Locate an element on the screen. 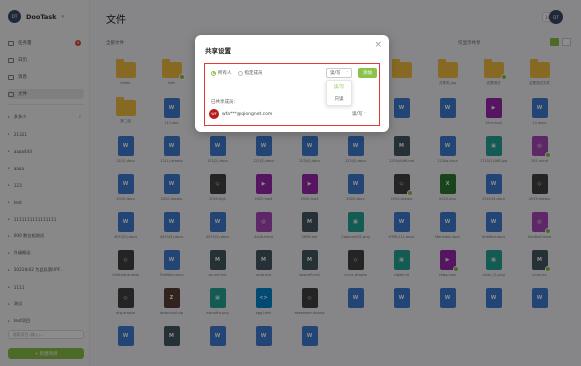 The height and width of the screenshot is (366, 581). close-icon: × is located at coordinates (378, 45).